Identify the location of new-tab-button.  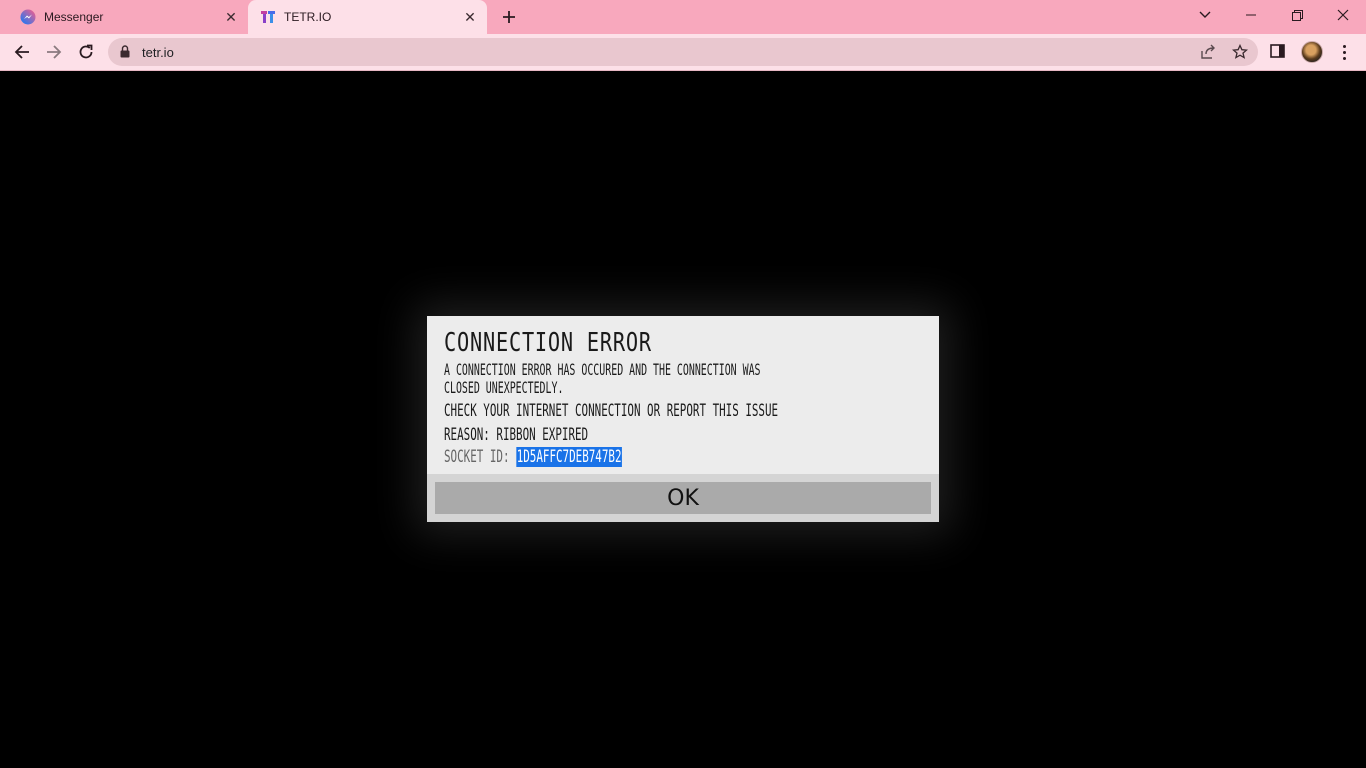
(509, 17).